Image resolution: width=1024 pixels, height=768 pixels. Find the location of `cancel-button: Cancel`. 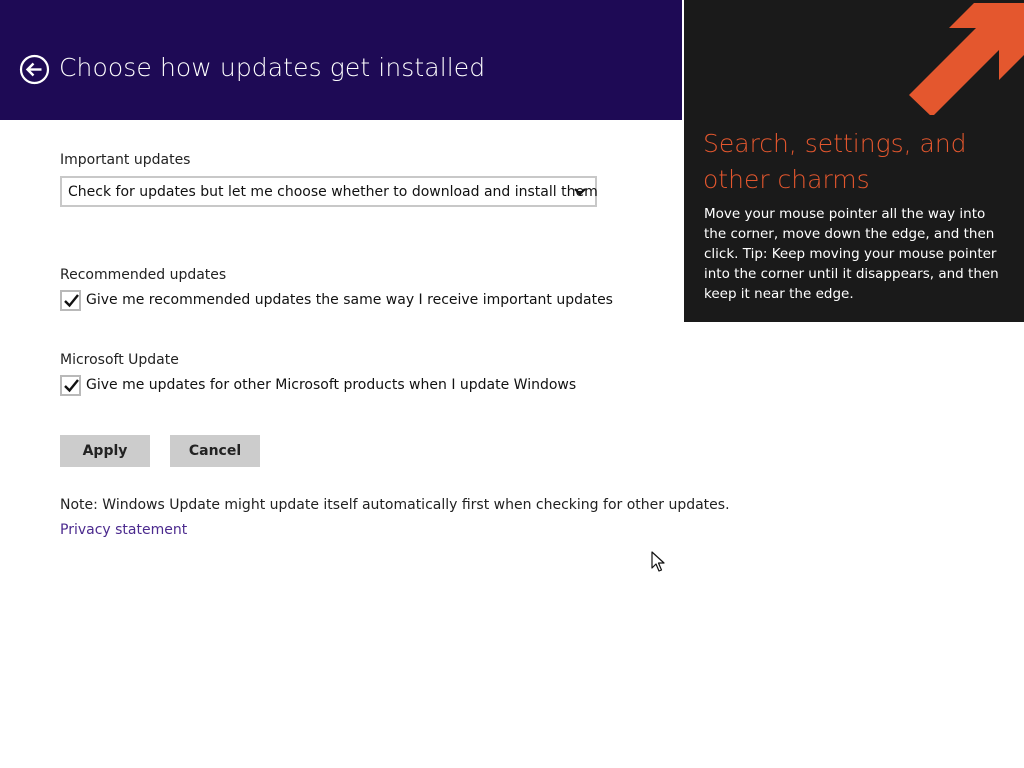

cancel-button: Cancel is located at coordinates (215, 451).